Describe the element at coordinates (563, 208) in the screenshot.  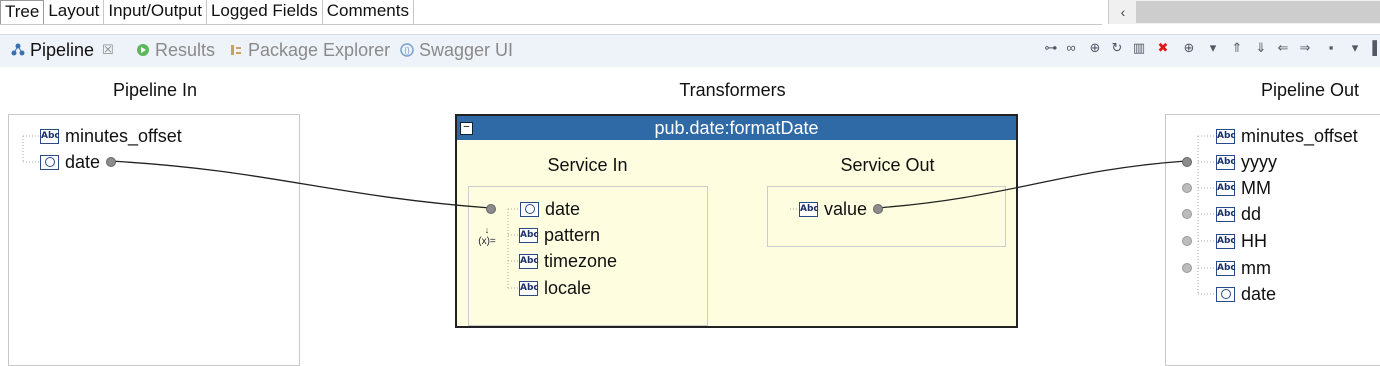
I see `service-in-field-label: date` at that location.